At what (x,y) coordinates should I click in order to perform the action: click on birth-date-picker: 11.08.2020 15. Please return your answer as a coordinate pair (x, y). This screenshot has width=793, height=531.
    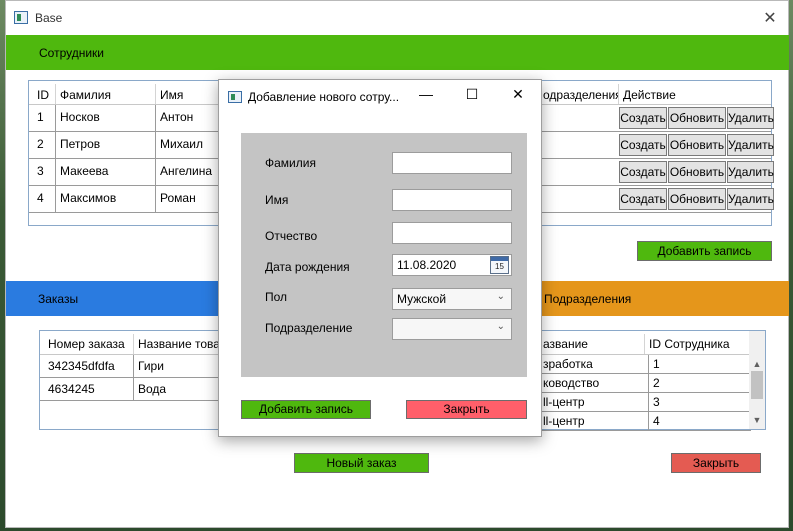
    Looking at the image, I should click on (452, 265).